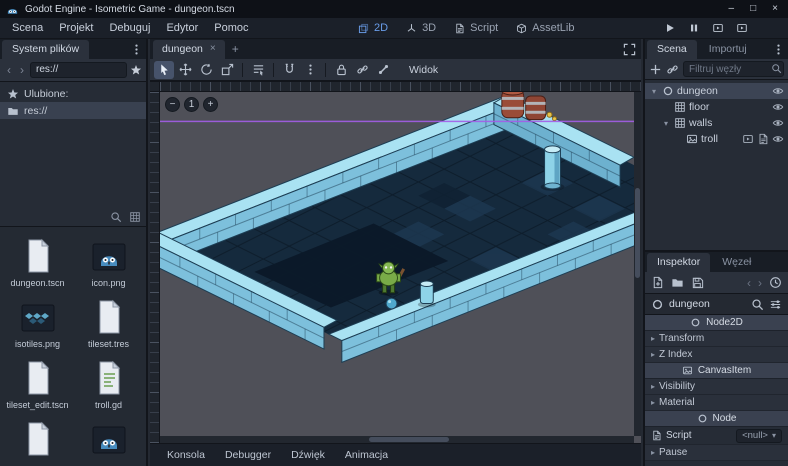 The height and width of the screenshot is (466, 788). Describe the element at coordinates (186, 455) in the screenshot. I see `bottom-tab-konsola: Konsola` at that location.